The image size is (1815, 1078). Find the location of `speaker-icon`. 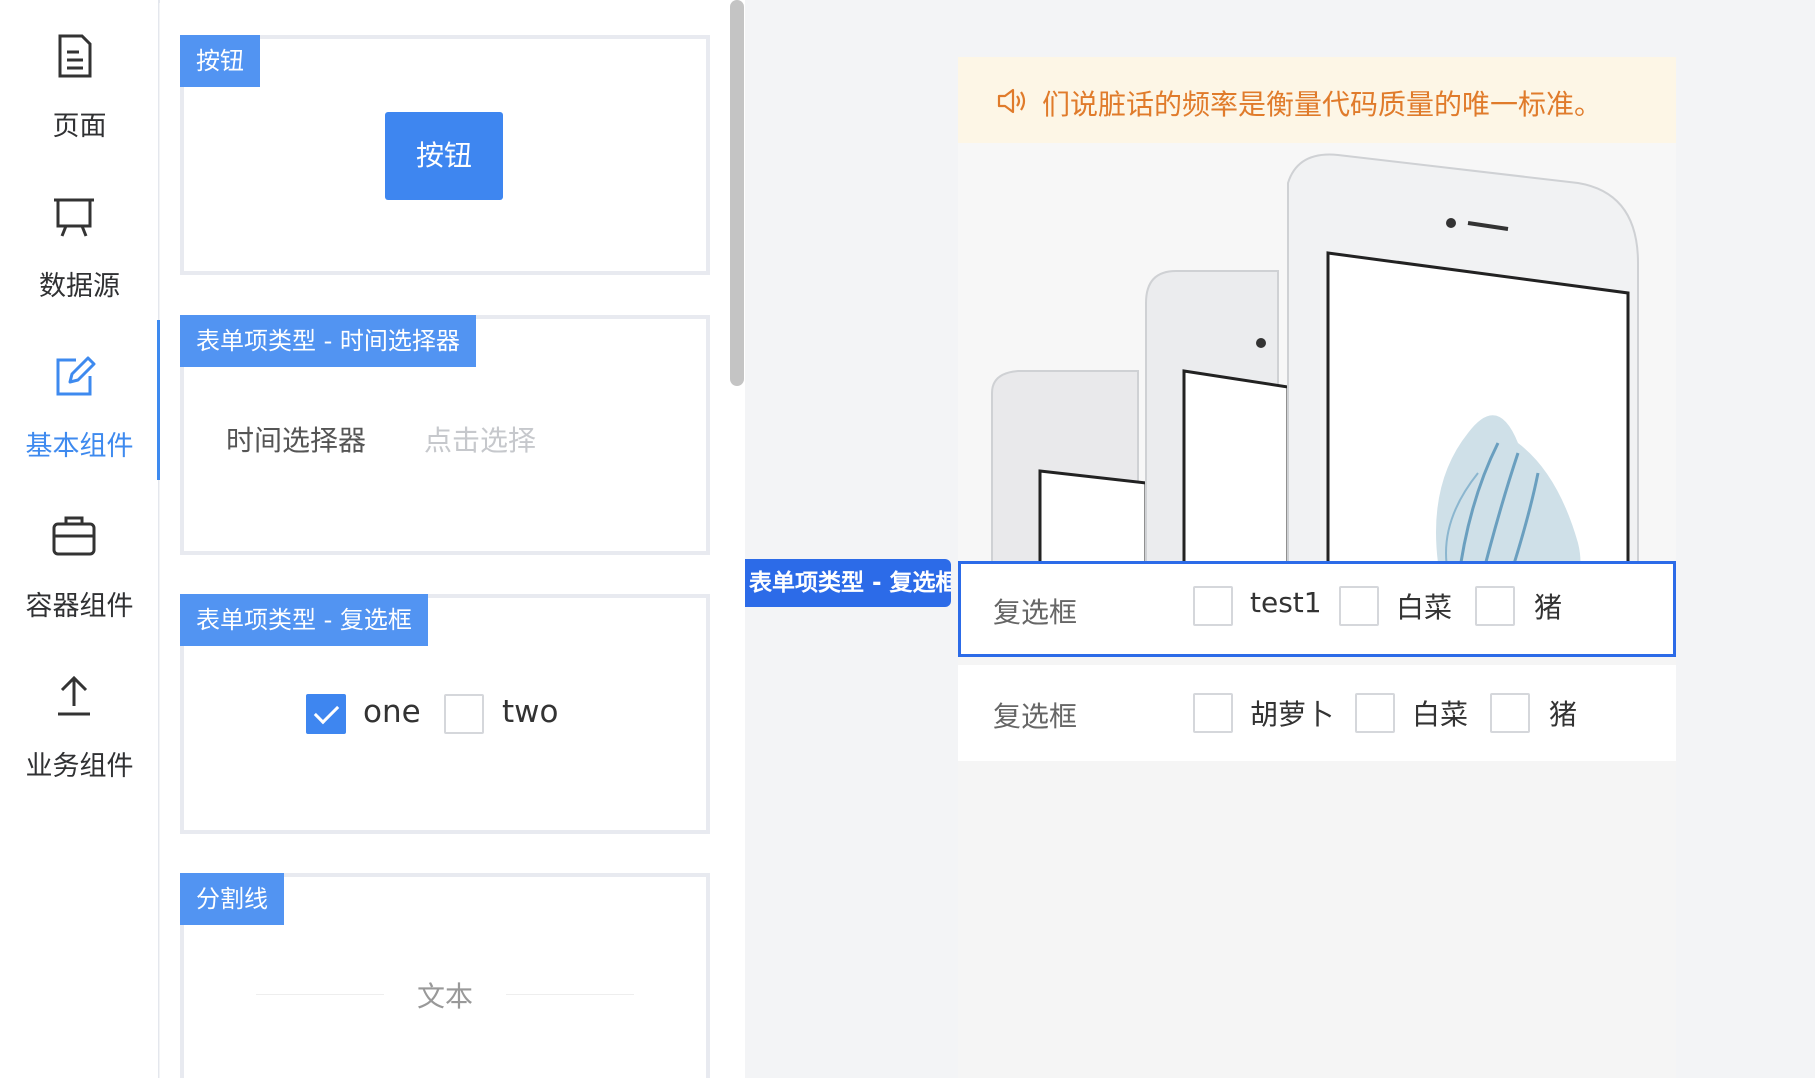

speaker-icon is located at coordinates (1011, 101).